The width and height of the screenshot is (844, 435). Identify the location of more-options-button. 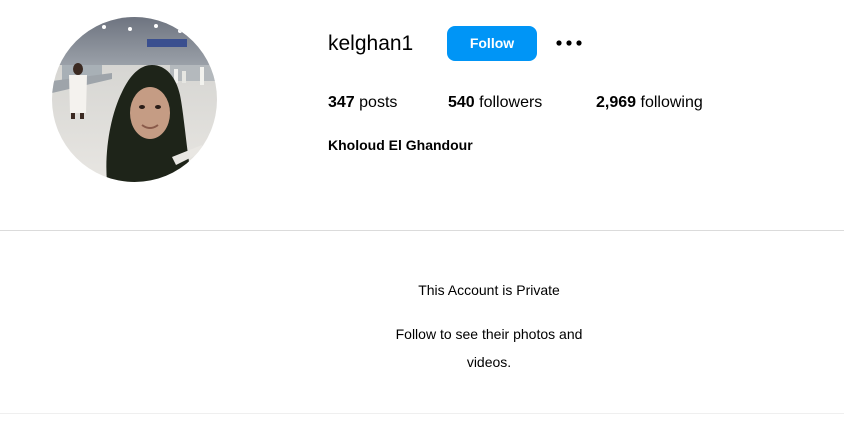
(569, 43).